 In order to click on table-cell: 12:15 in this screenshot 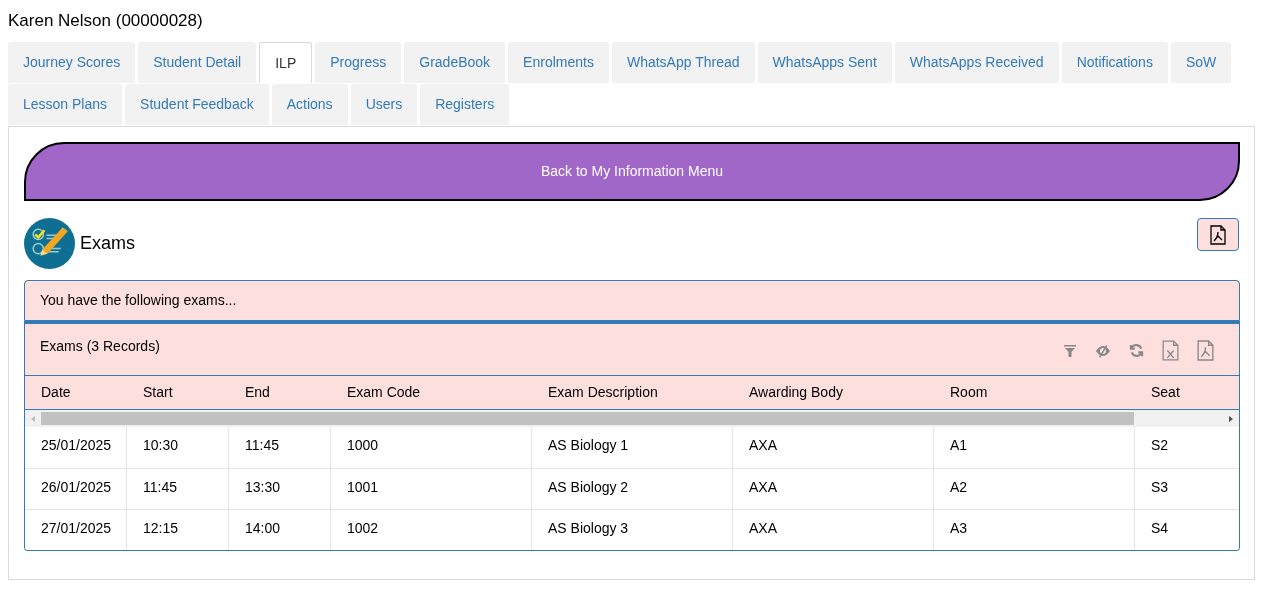, I will do `click(178, 530)`.